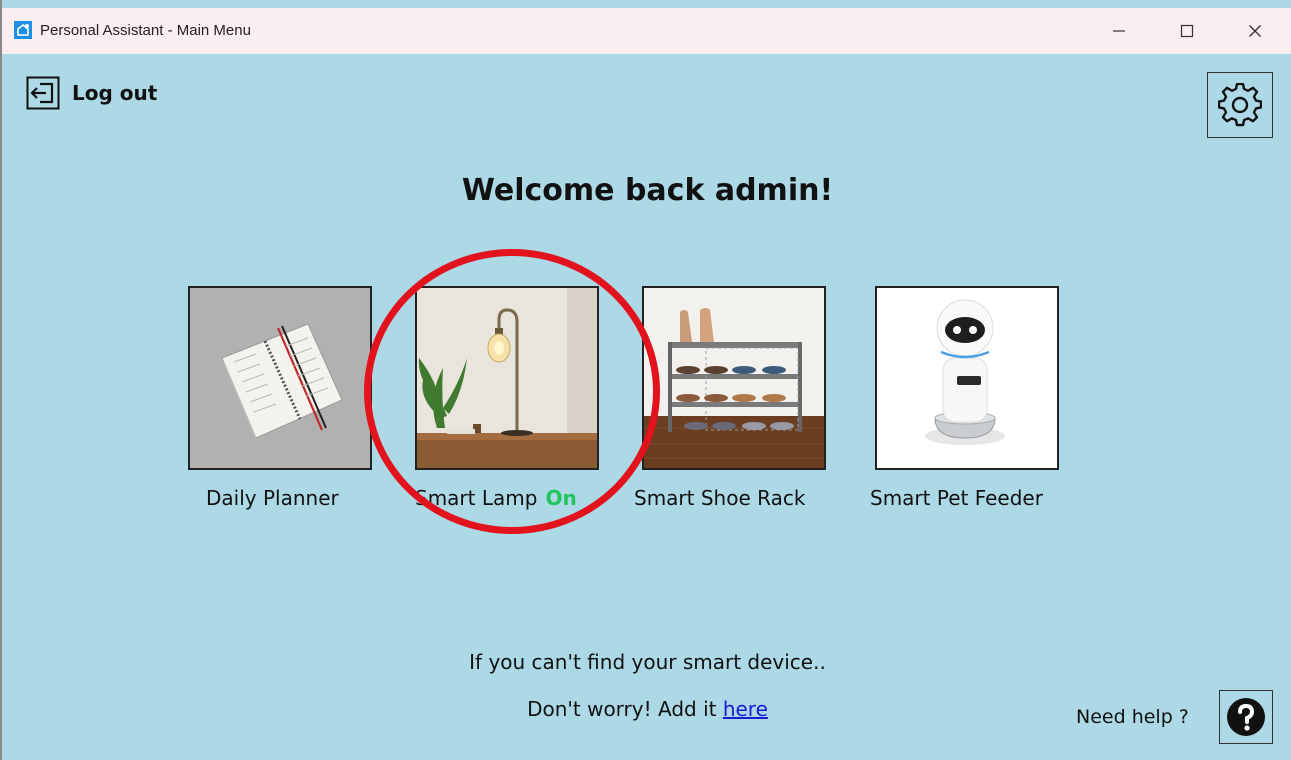 The width and height of the screenshot is (1291, 760). I want to click on daily-planner-image, so click(280, 378).